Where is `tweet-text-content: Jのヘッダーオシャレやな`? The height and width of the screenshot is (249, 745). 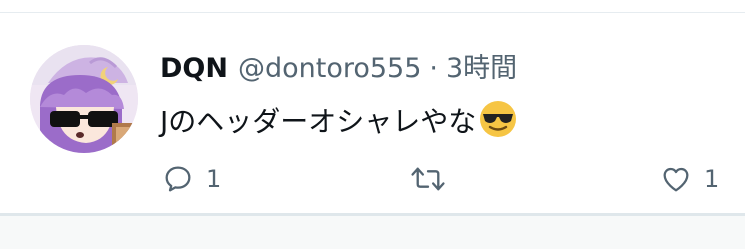 tweet-text-content: Jのヘッダーオシャレやな is located at coordinates (318, 121).